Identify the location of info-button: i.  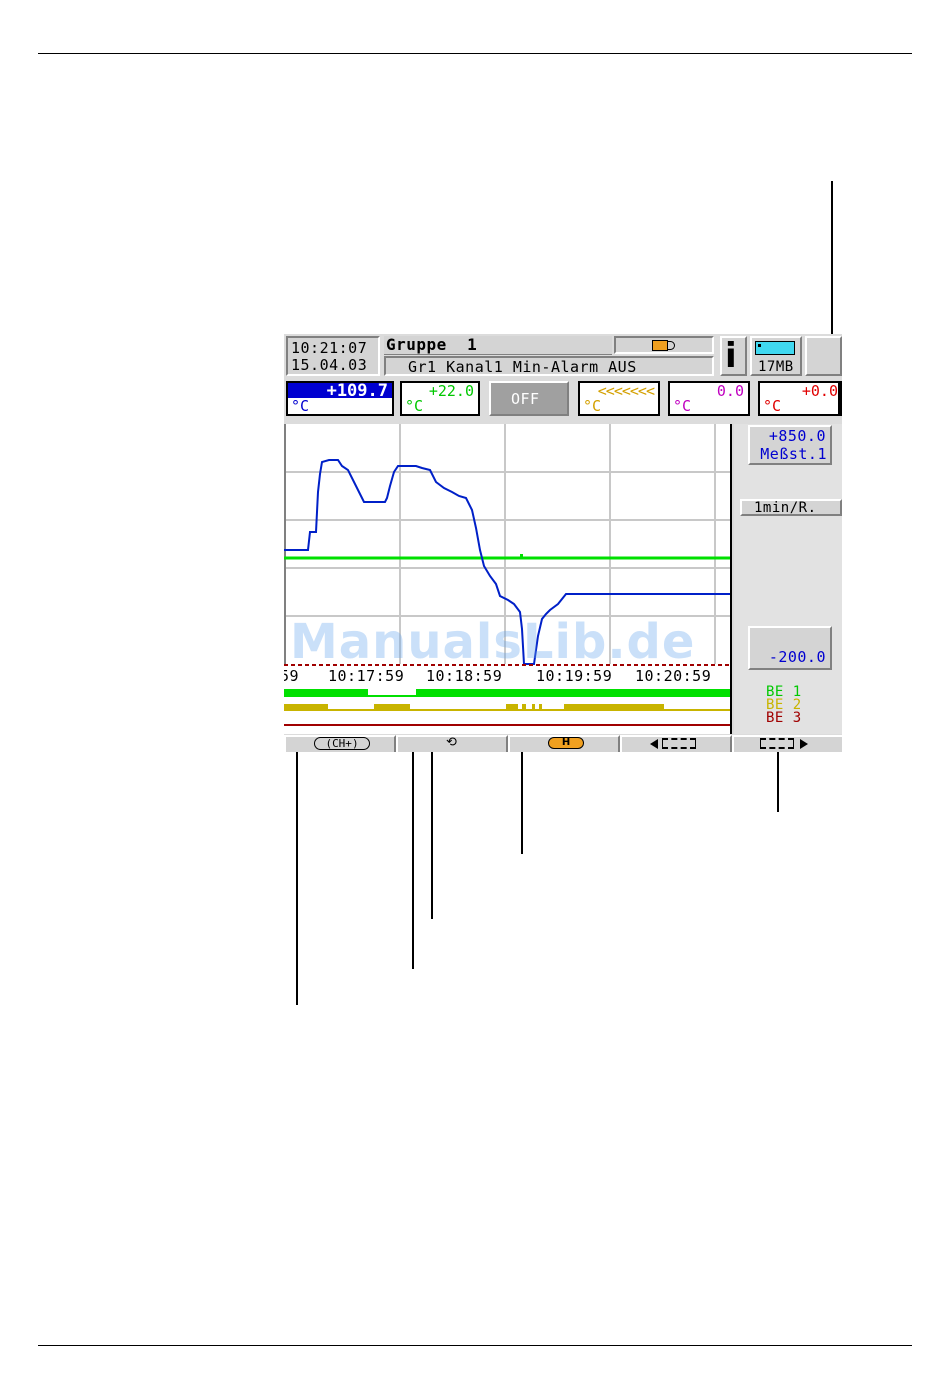
(733, 356).